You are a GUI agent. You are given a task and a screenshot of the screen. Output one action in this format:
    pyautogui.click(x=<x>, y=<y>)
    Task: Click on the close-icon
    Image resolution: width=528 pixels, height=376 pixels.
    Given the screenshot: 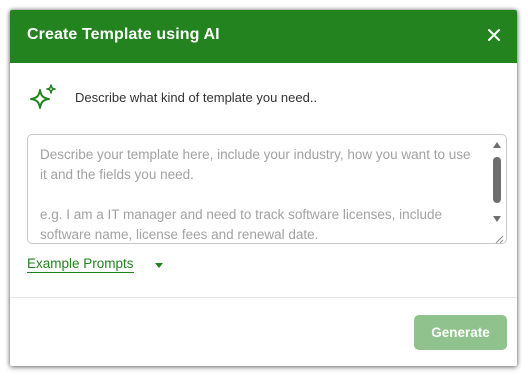 What is the action you would take?
    pyautogui.click(x=494, y=35)
    